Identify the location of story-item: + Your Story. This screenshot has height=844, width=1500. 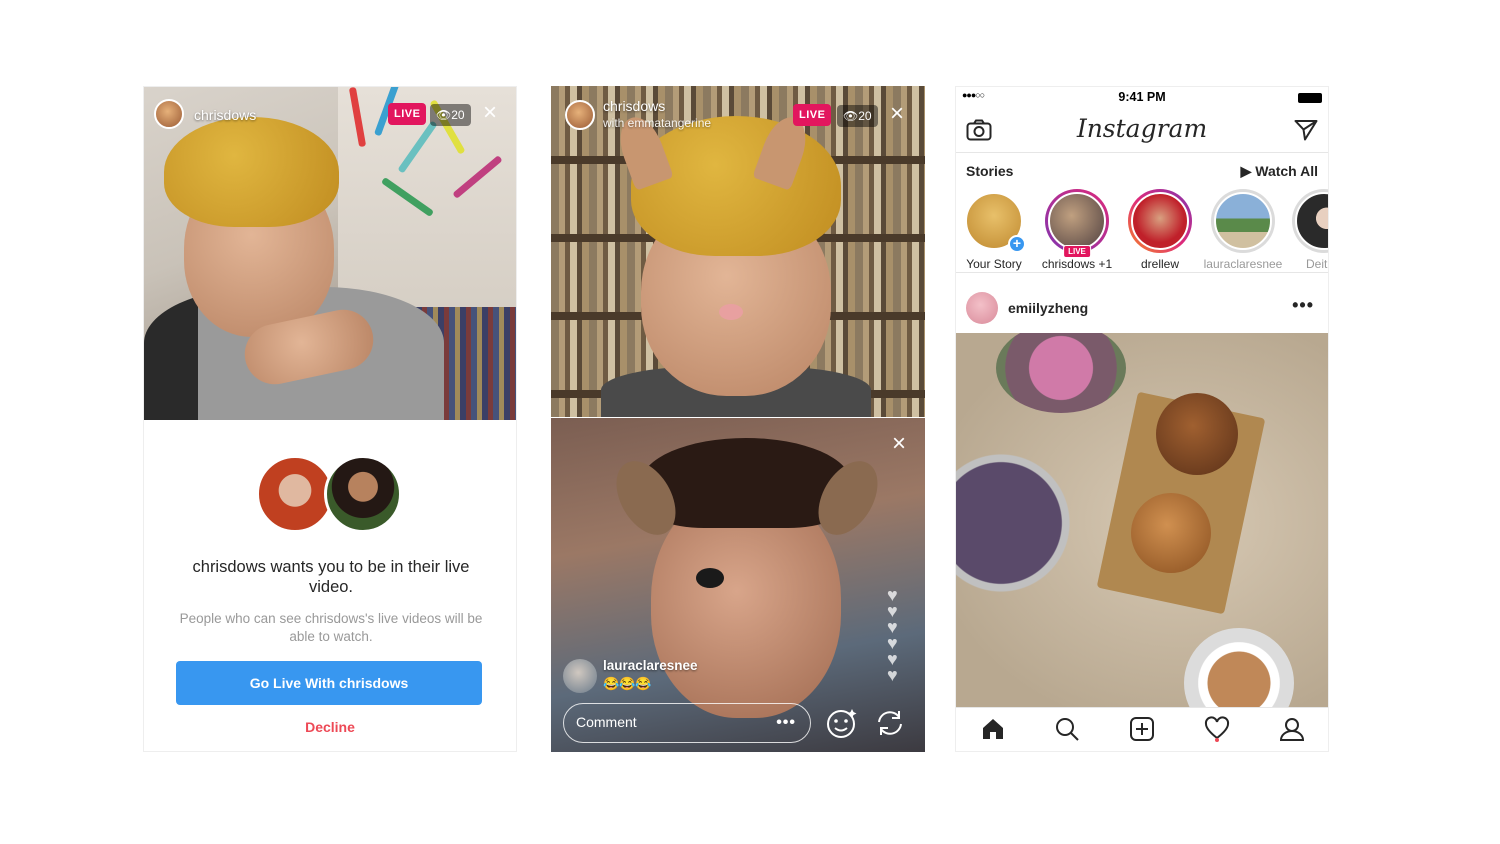
(995, 230).